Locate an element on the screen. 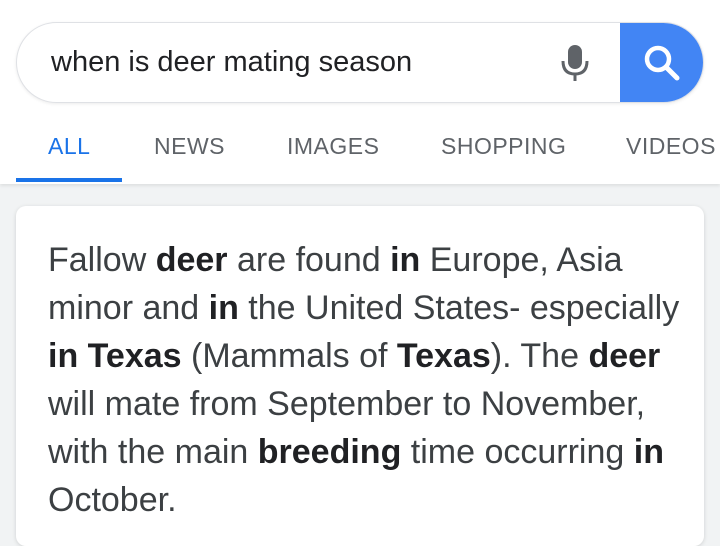 The image size is (720, 546). magnifier-icon is located at coordinates (662, 62).